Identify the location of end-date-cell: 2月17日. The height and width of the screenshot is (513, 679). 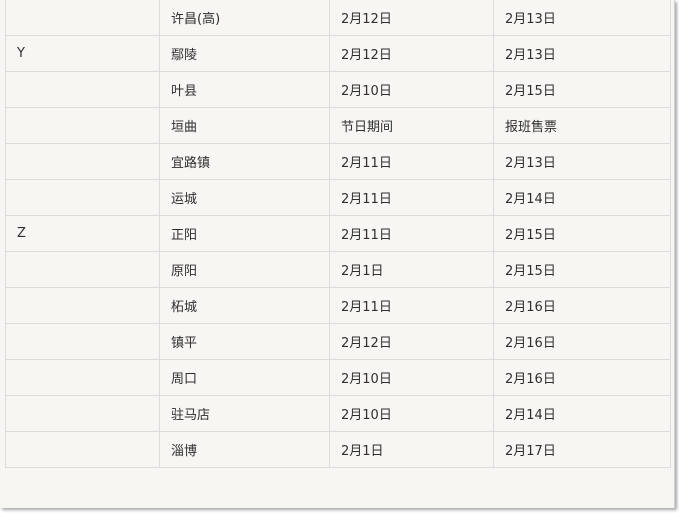
(582, 449).